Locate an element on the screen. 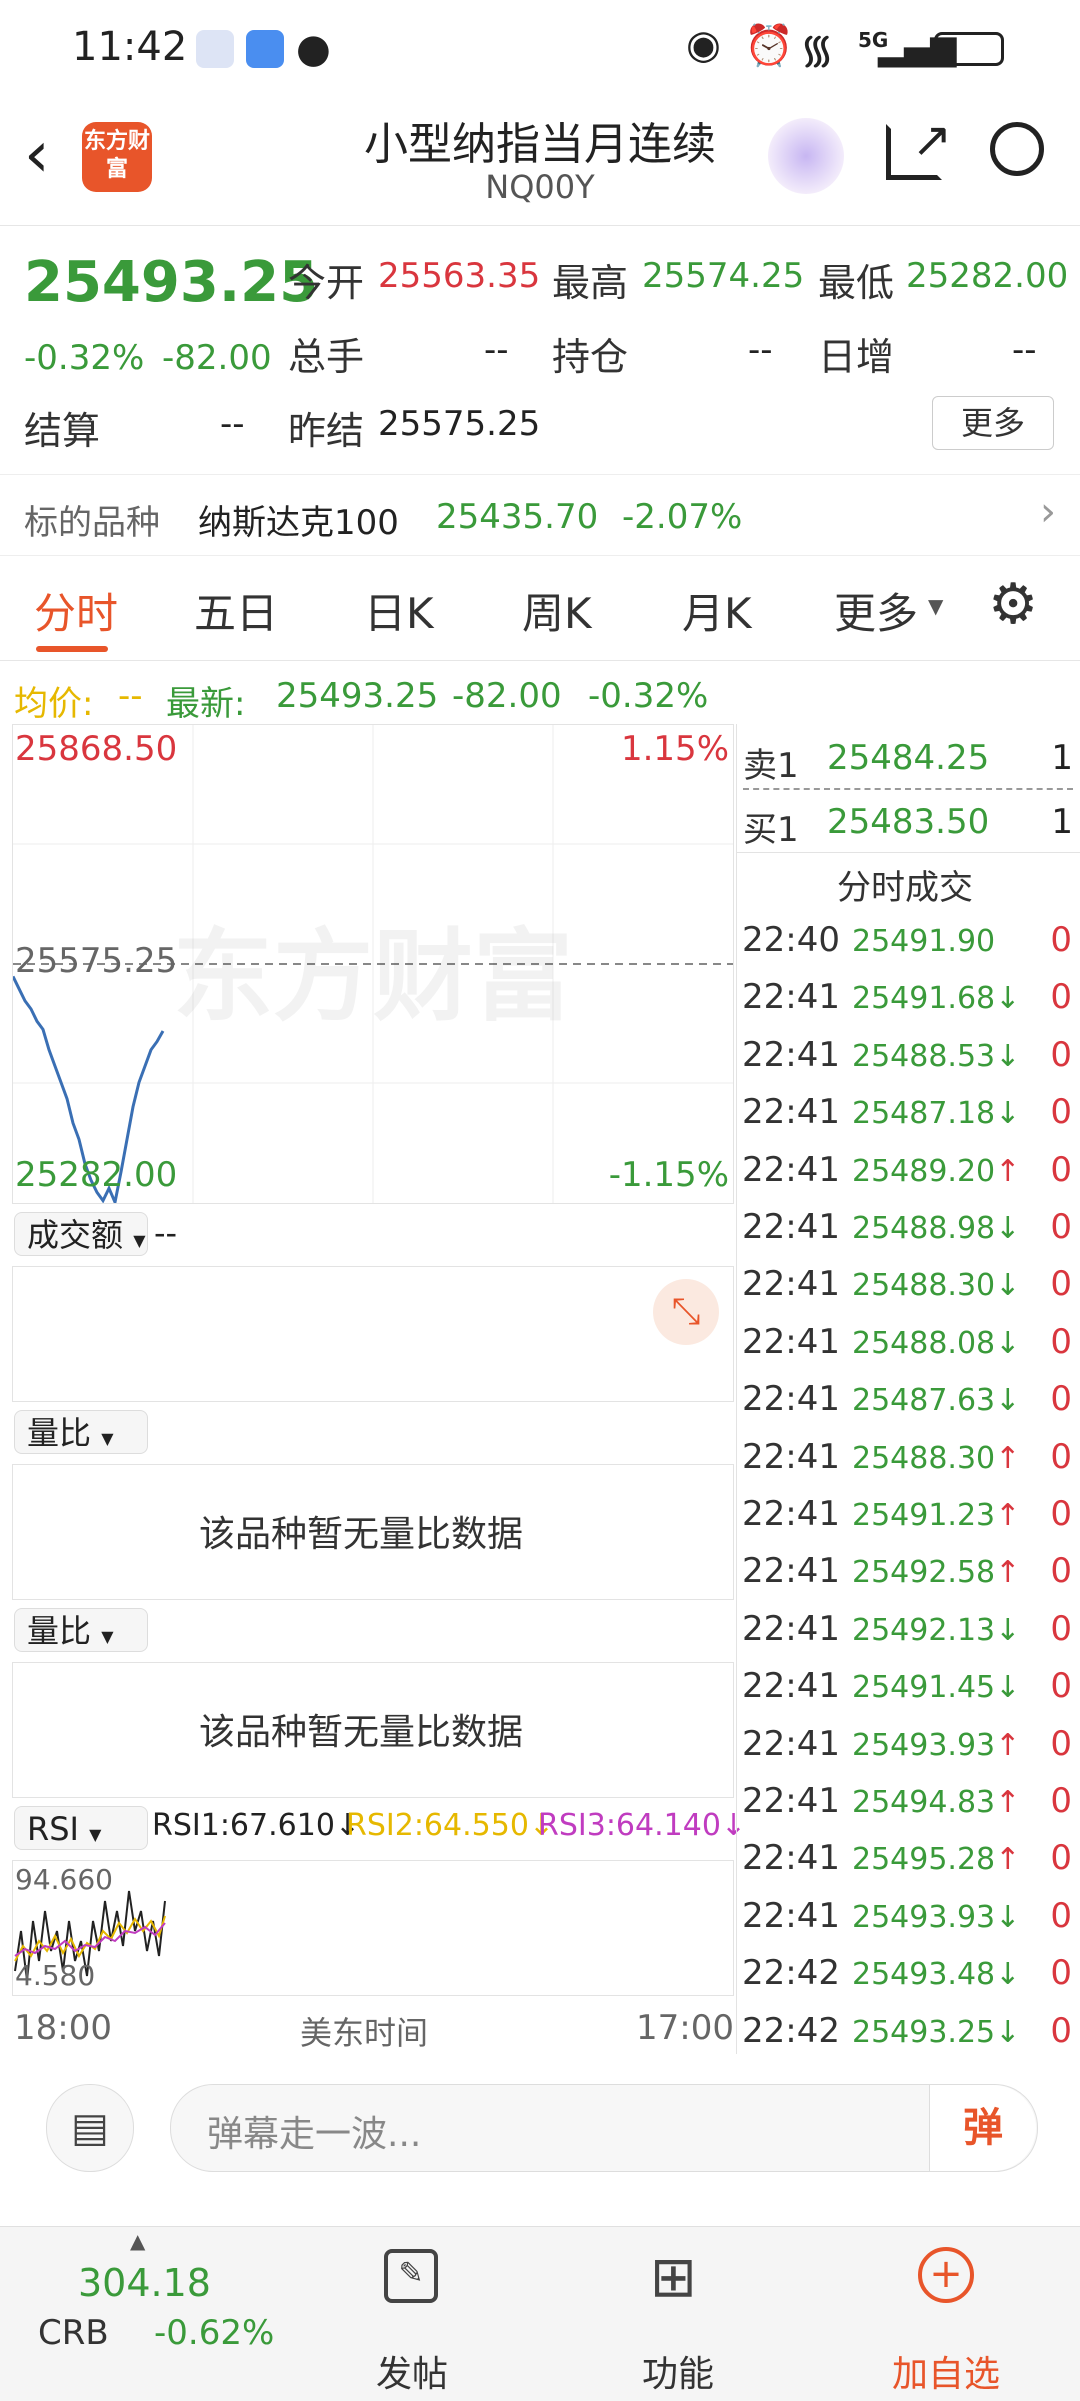  rsi-chart: 94.660 4.580 is located at coordinates (373, 1928).